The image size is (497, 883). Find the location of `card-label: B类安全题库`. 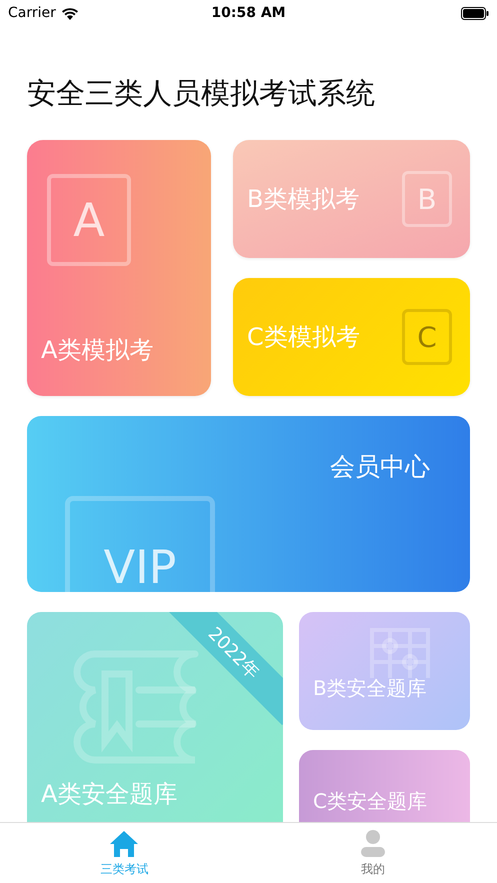

card-label: B类安全题库 is located at coordinates (370, 688).